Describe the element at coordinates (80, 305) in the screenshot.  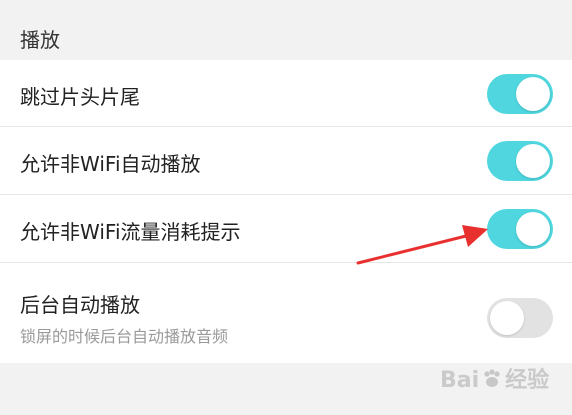
I see `setting-label: 后台自动播放` at that location.